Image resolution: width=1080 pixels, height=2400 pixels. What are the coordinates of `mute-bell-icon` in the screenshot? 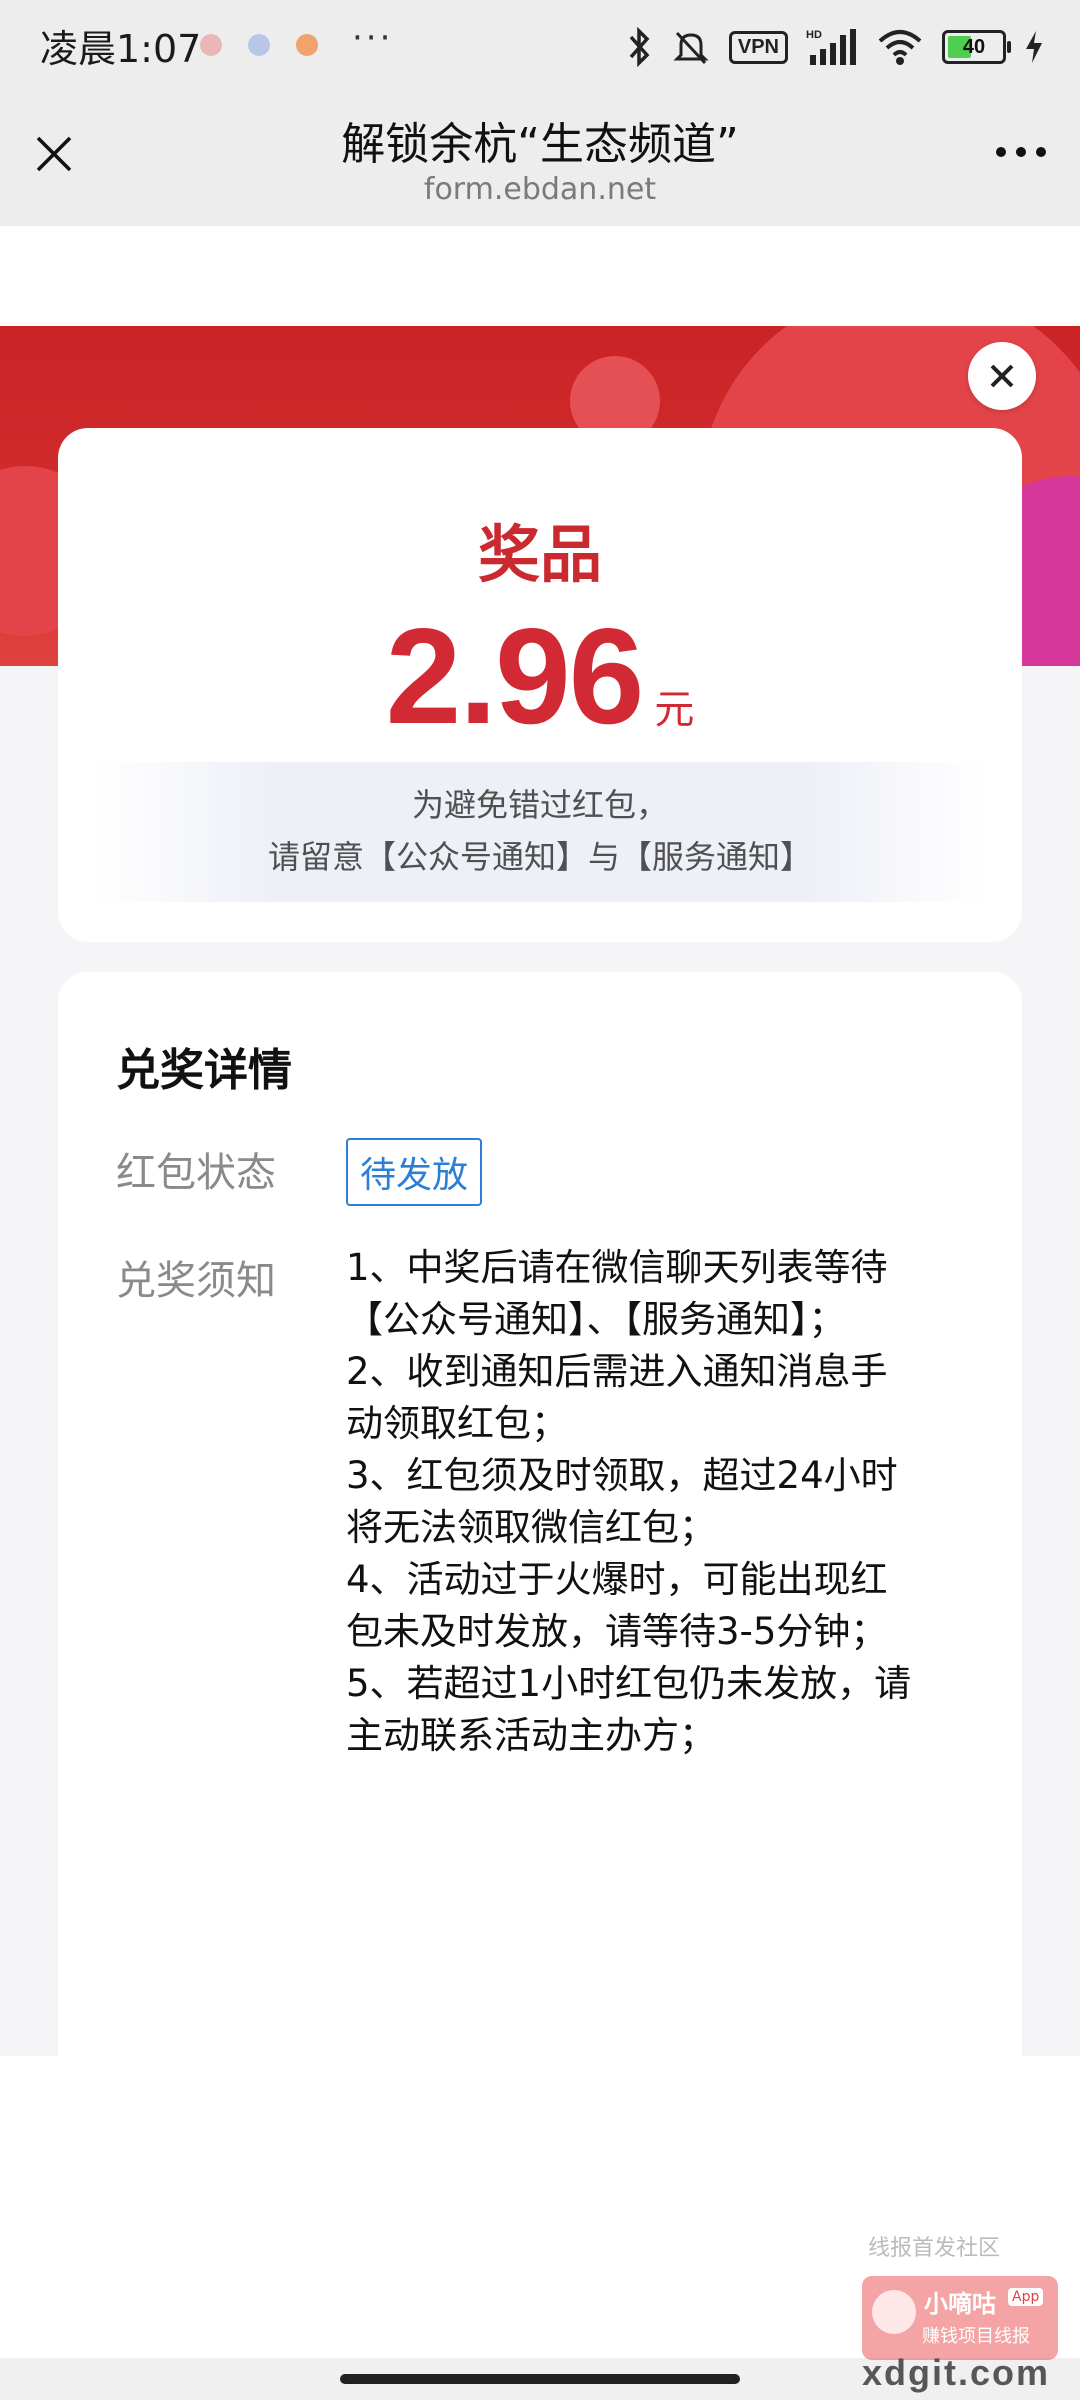 It's located at (691, 48).